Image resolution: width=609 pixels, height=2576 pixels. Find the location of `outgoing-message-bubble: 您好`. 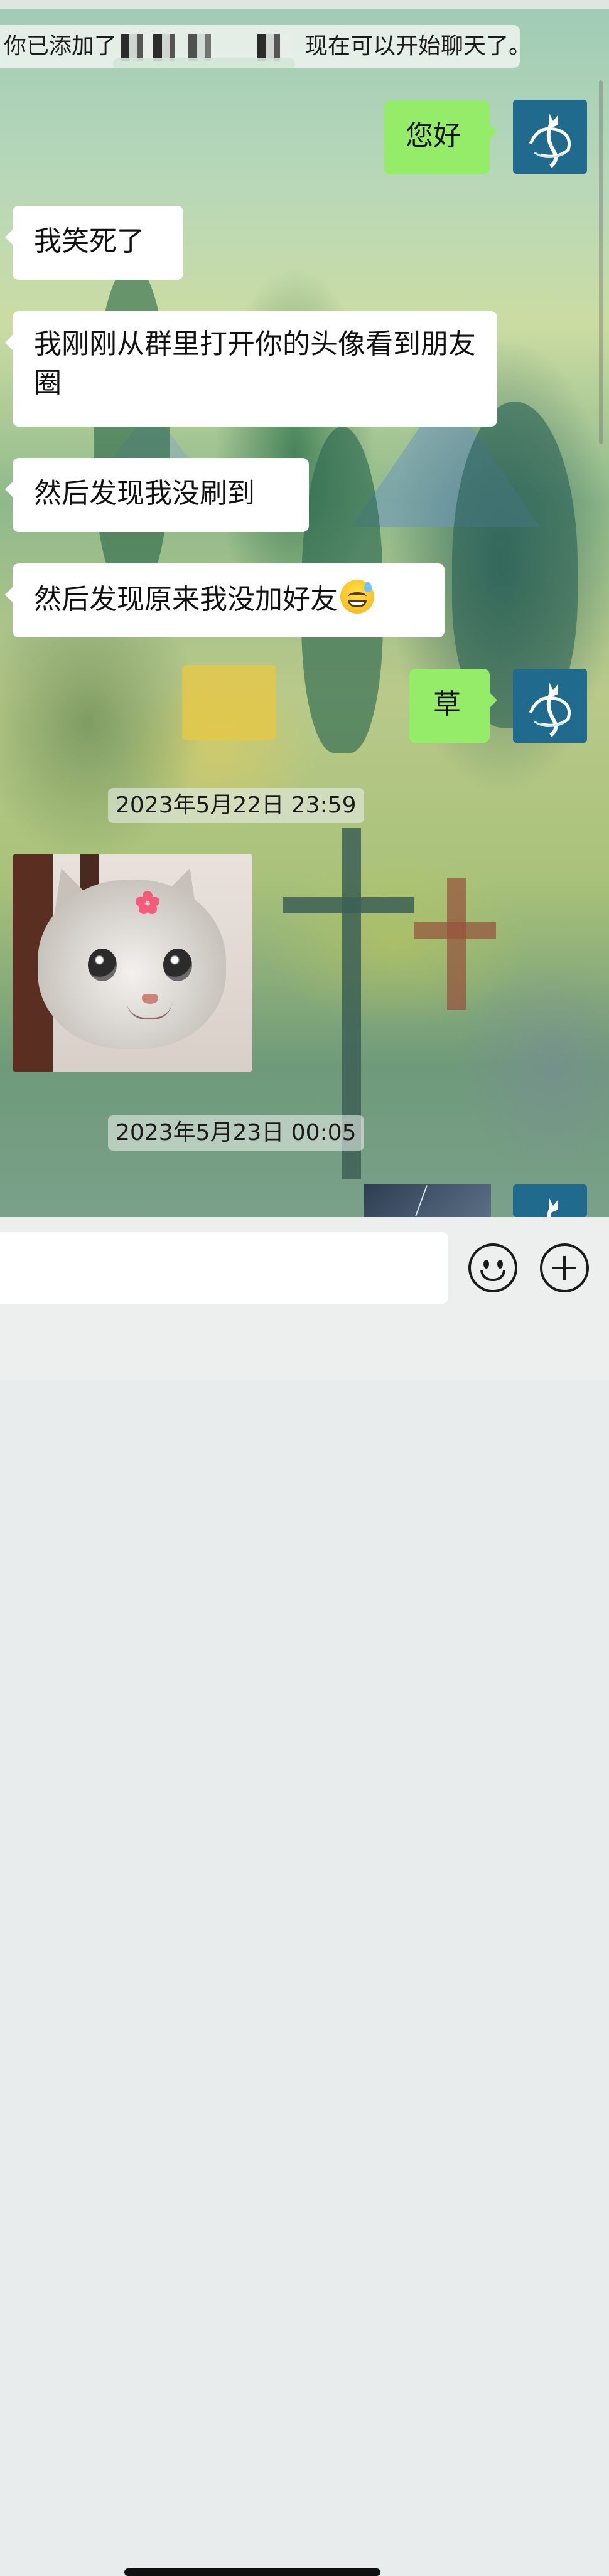

outgoing-message-bubble: 您好 is located at coordinates (440, 137).